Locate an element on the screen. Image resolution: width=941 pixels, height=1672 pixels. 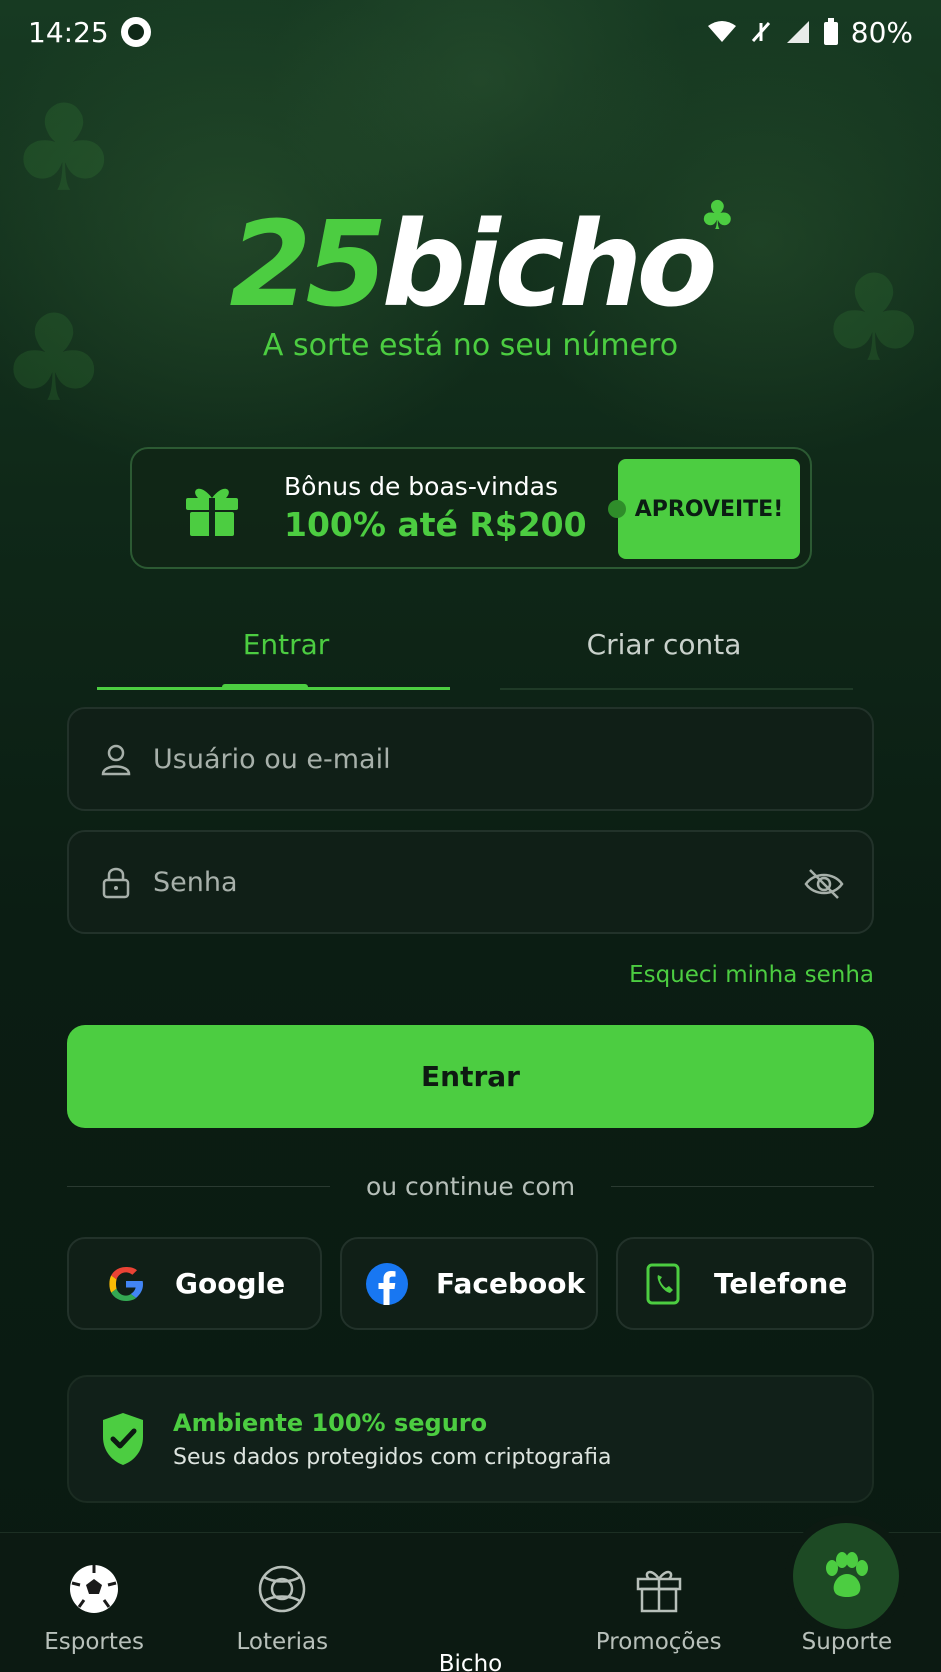
logo-number: 25 is located at coordinates (308, 264).